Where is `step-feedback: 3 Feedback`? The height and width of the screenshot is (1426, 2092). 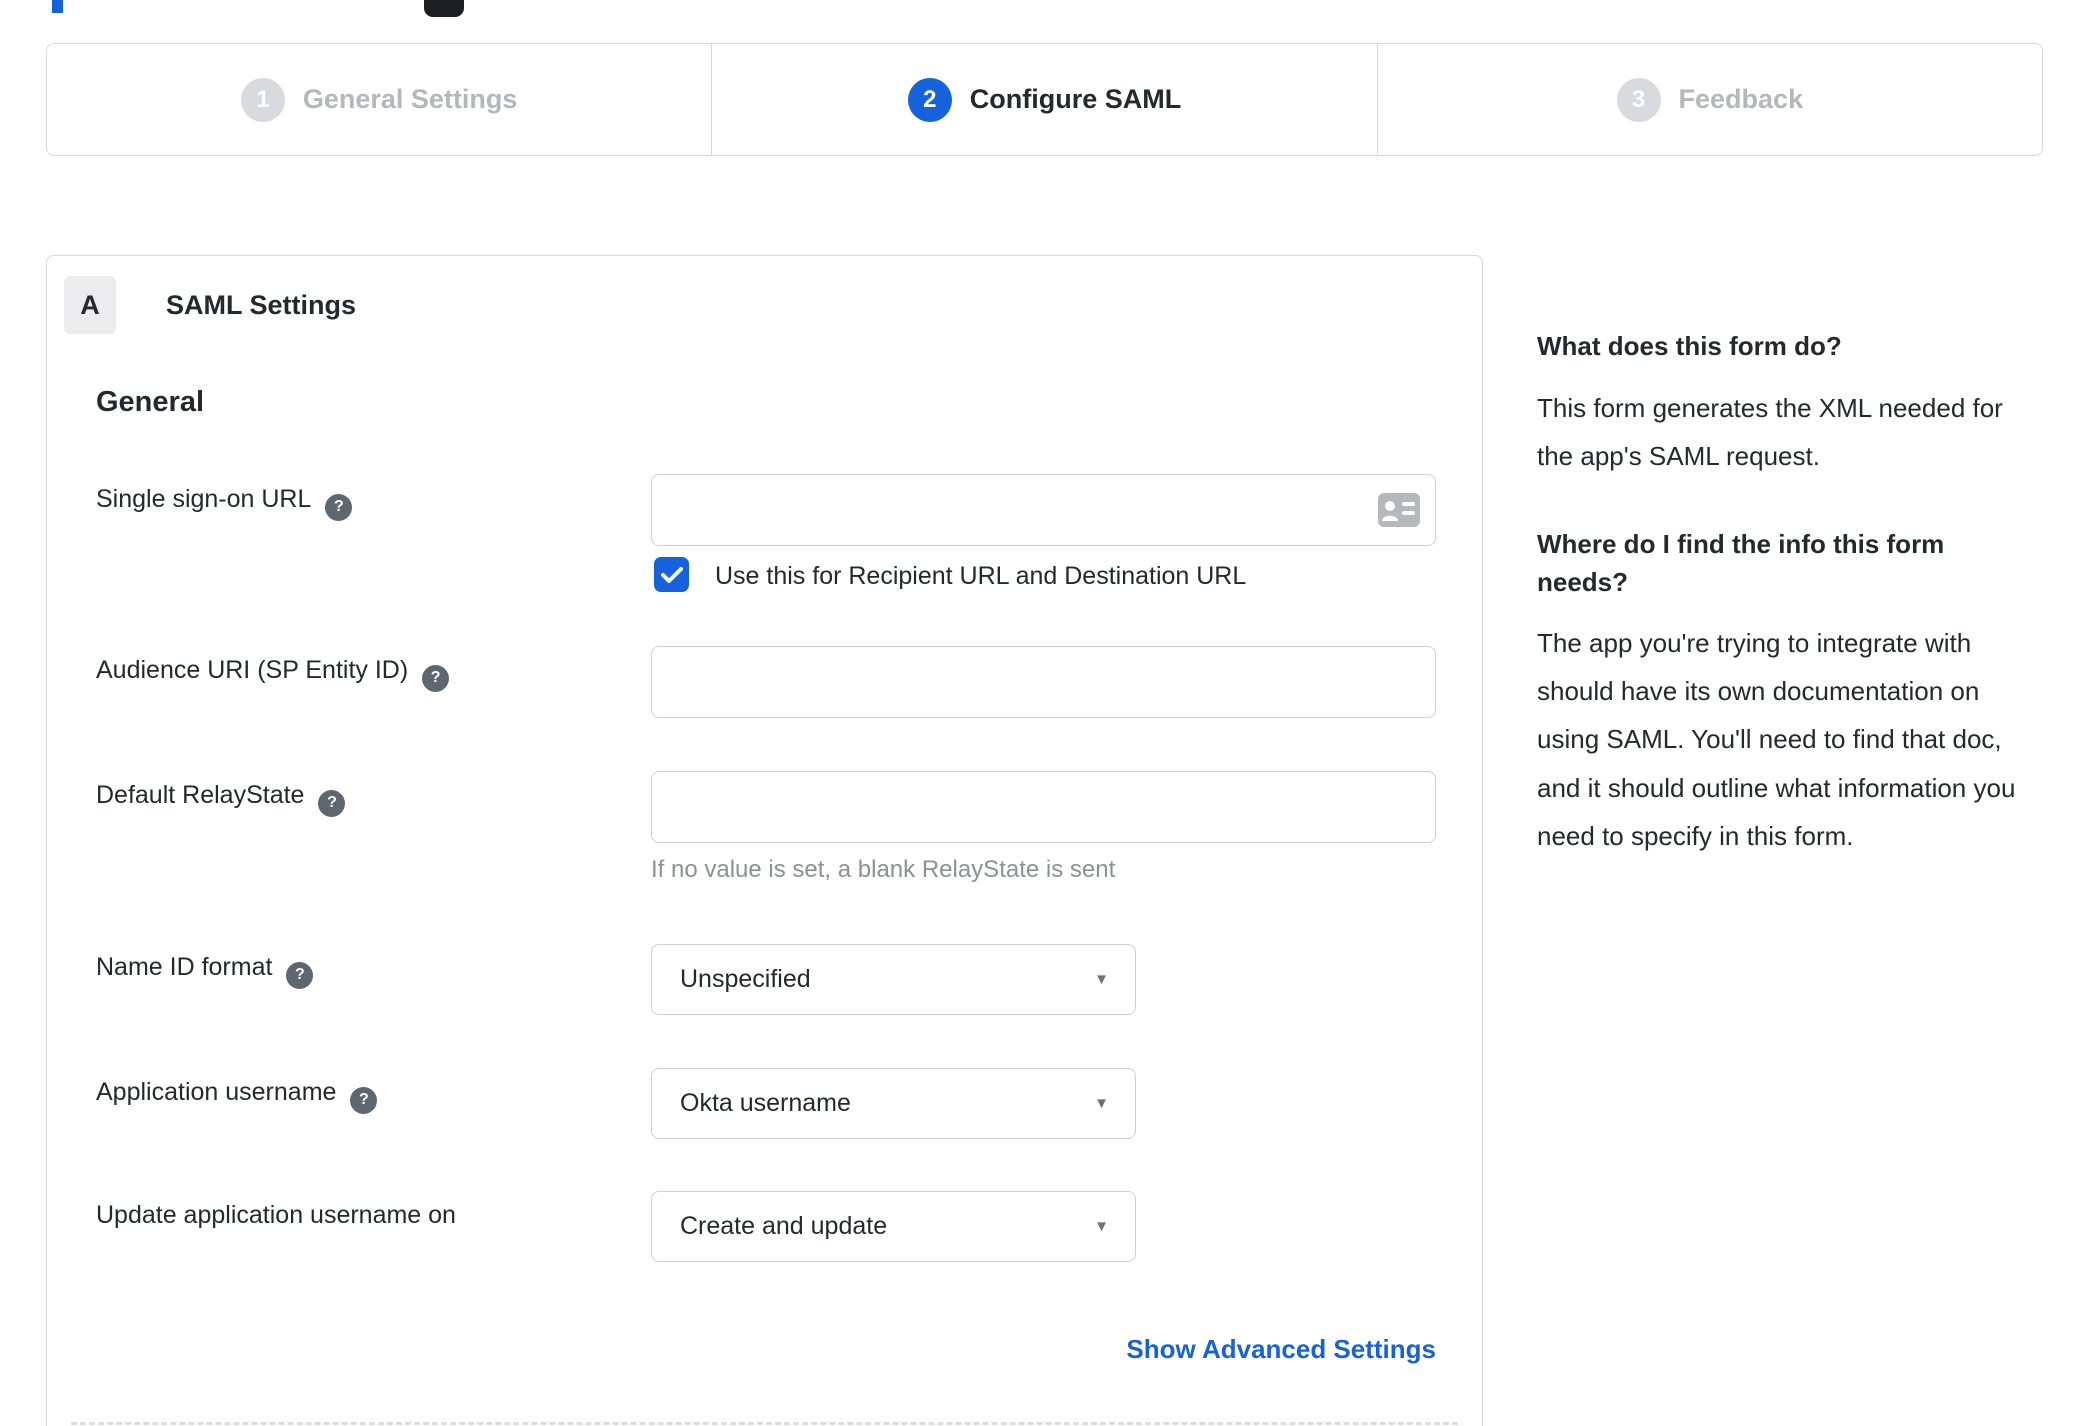 step-feedback: 3 Feedback is located at coordinates (1709, 99).